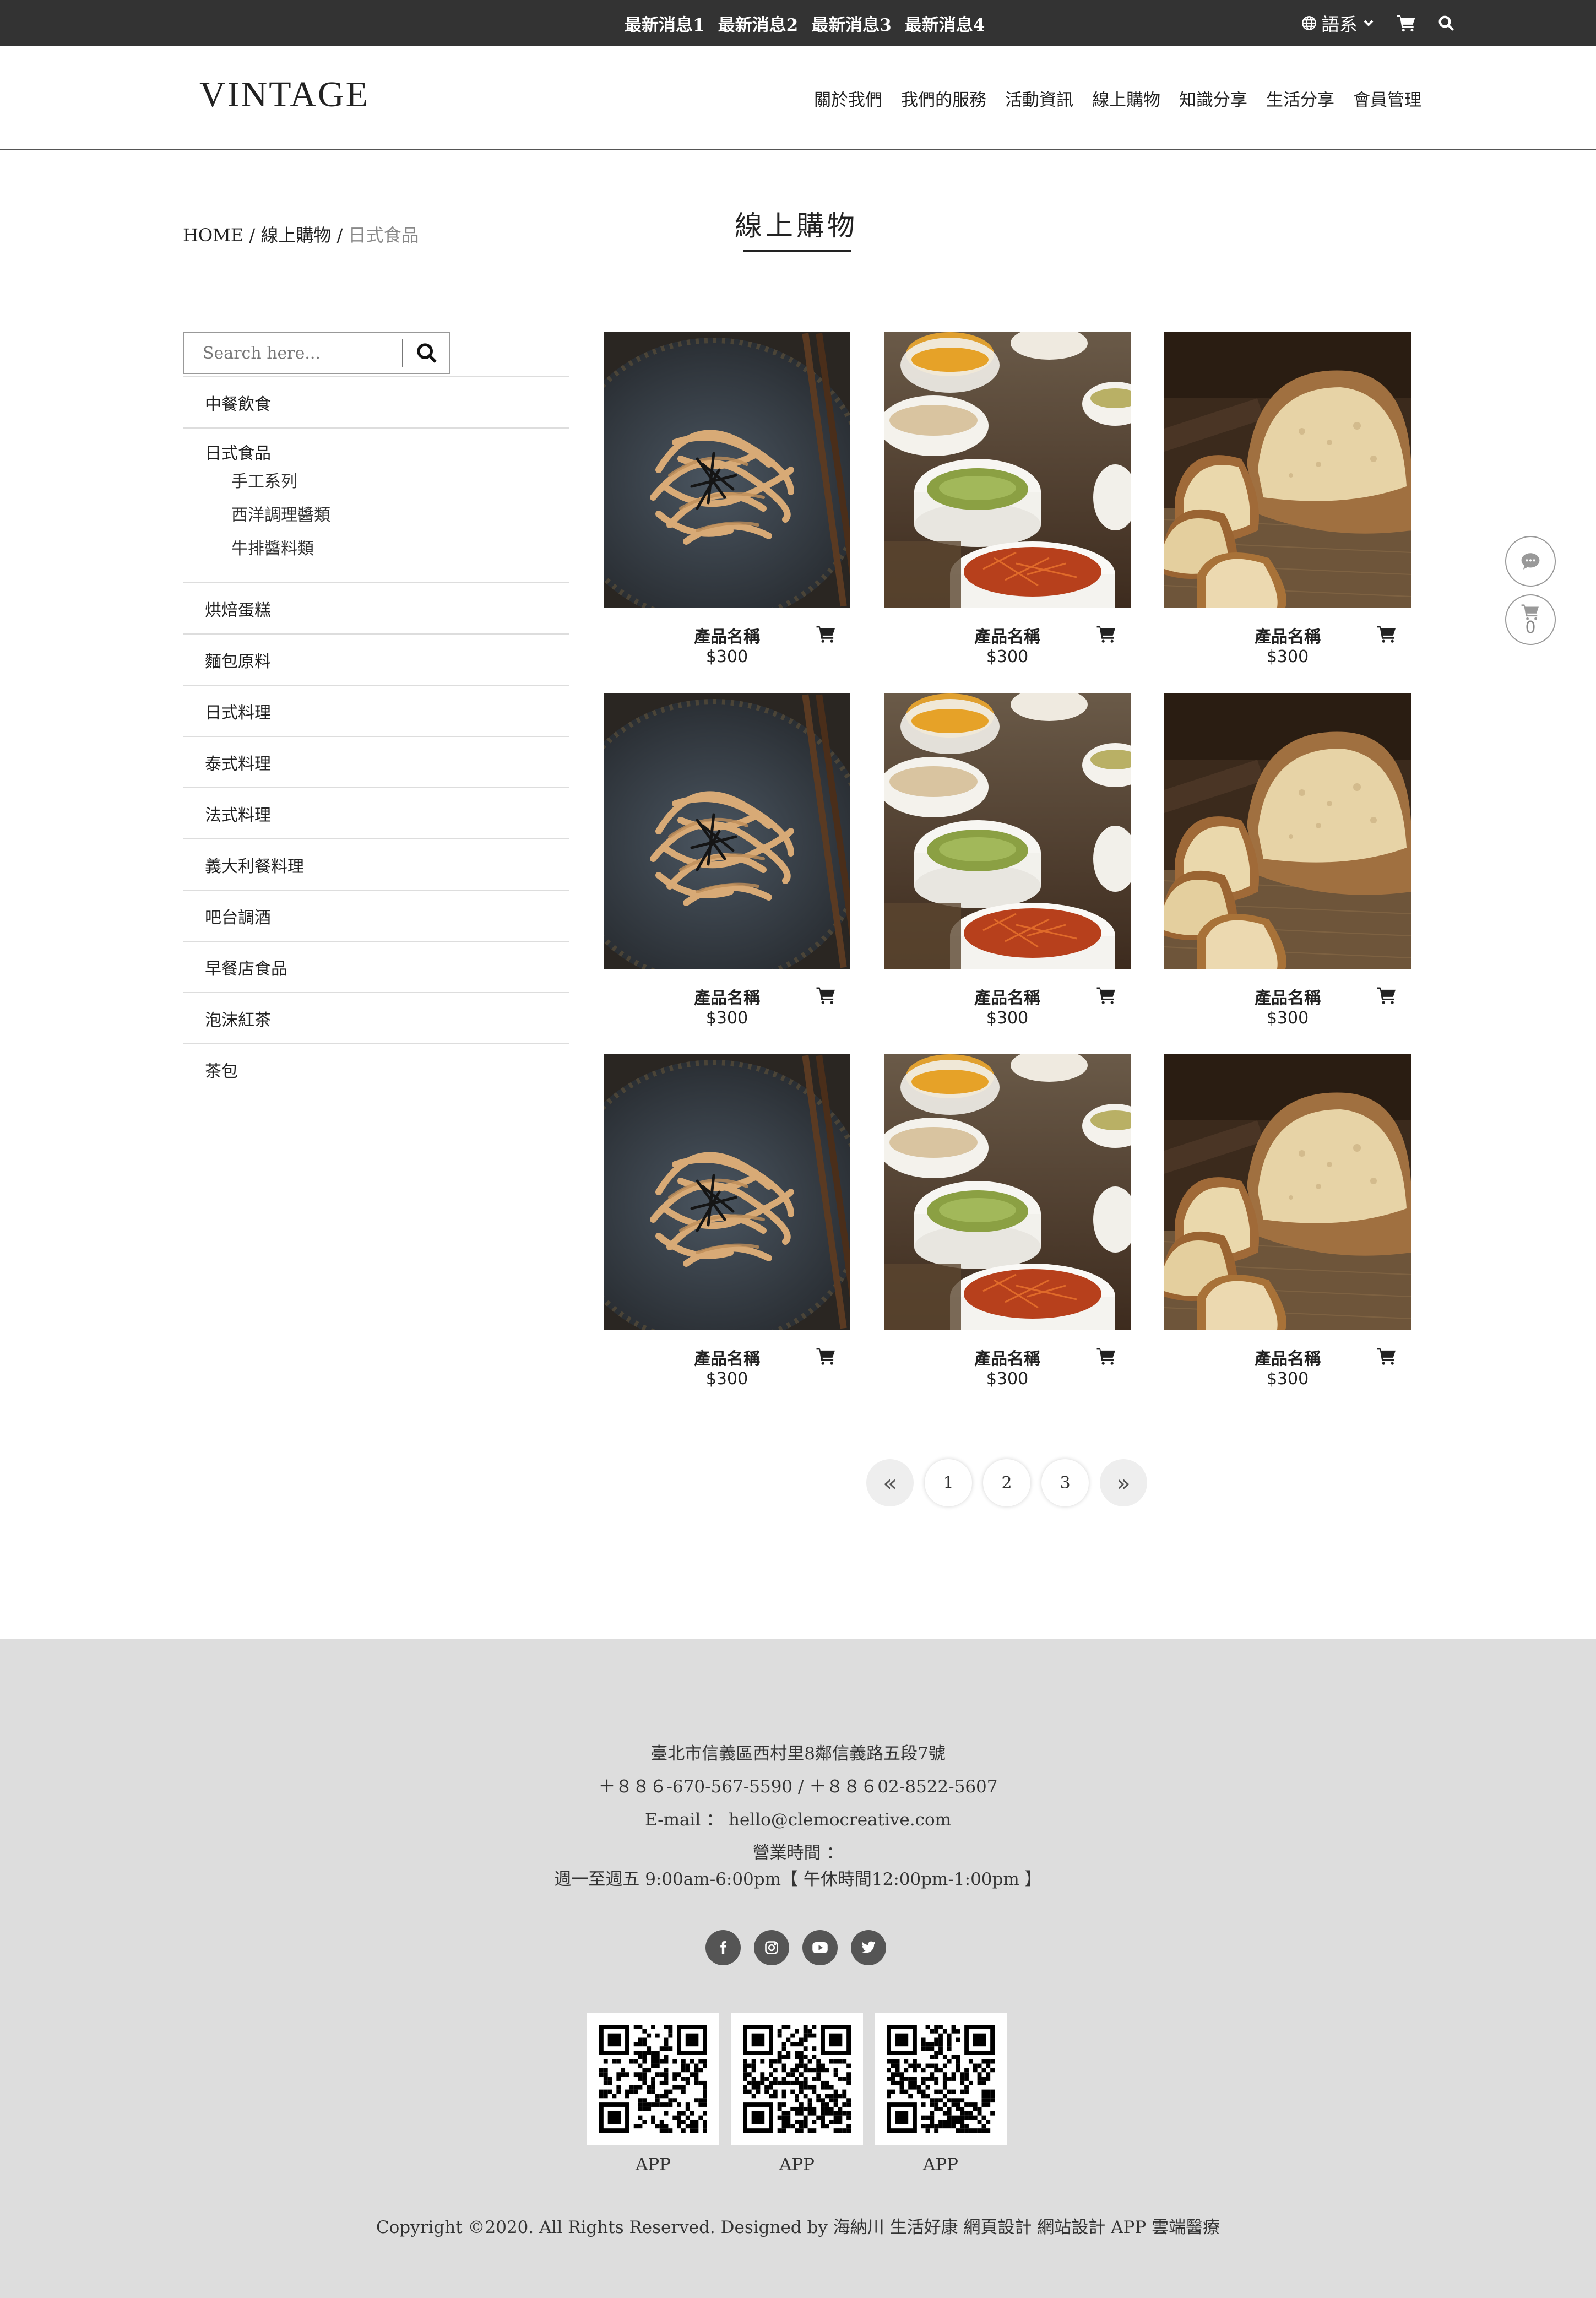 This screenshot has height=2298, width=1596. I want to click on twitter-link, so click(868, 1947).